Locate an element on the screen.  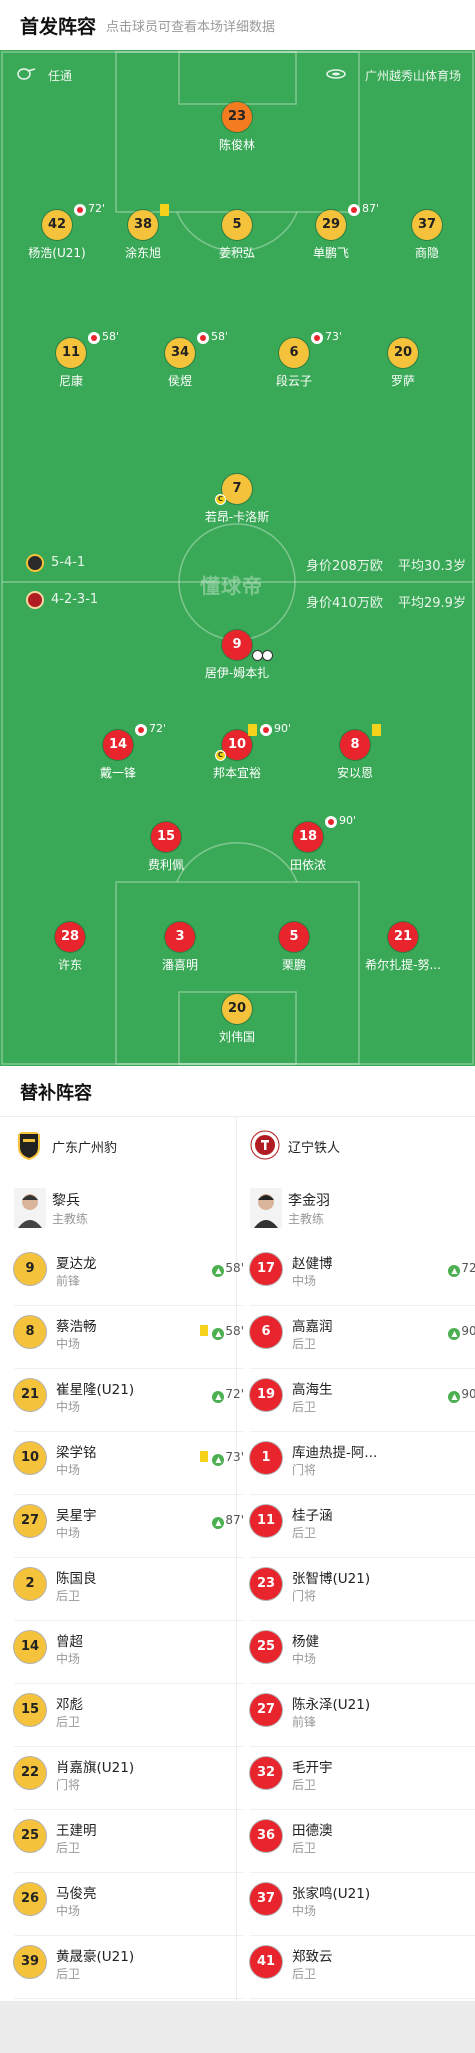
pitch-player: 5 栗鹏 is located at coordinates (294, 952).